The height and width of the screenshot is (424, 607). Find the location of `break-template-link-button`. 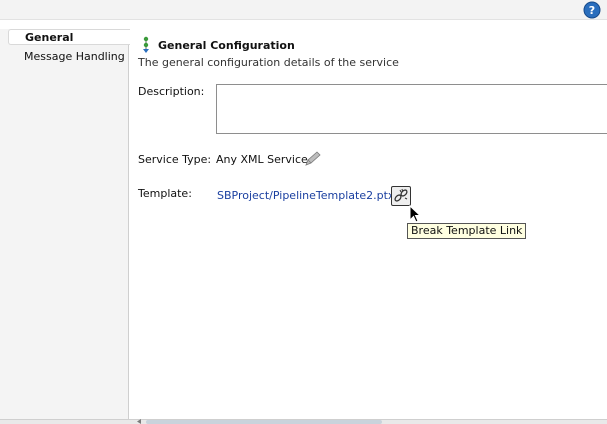

break-template-link-button is located at coordinates (401, 196).